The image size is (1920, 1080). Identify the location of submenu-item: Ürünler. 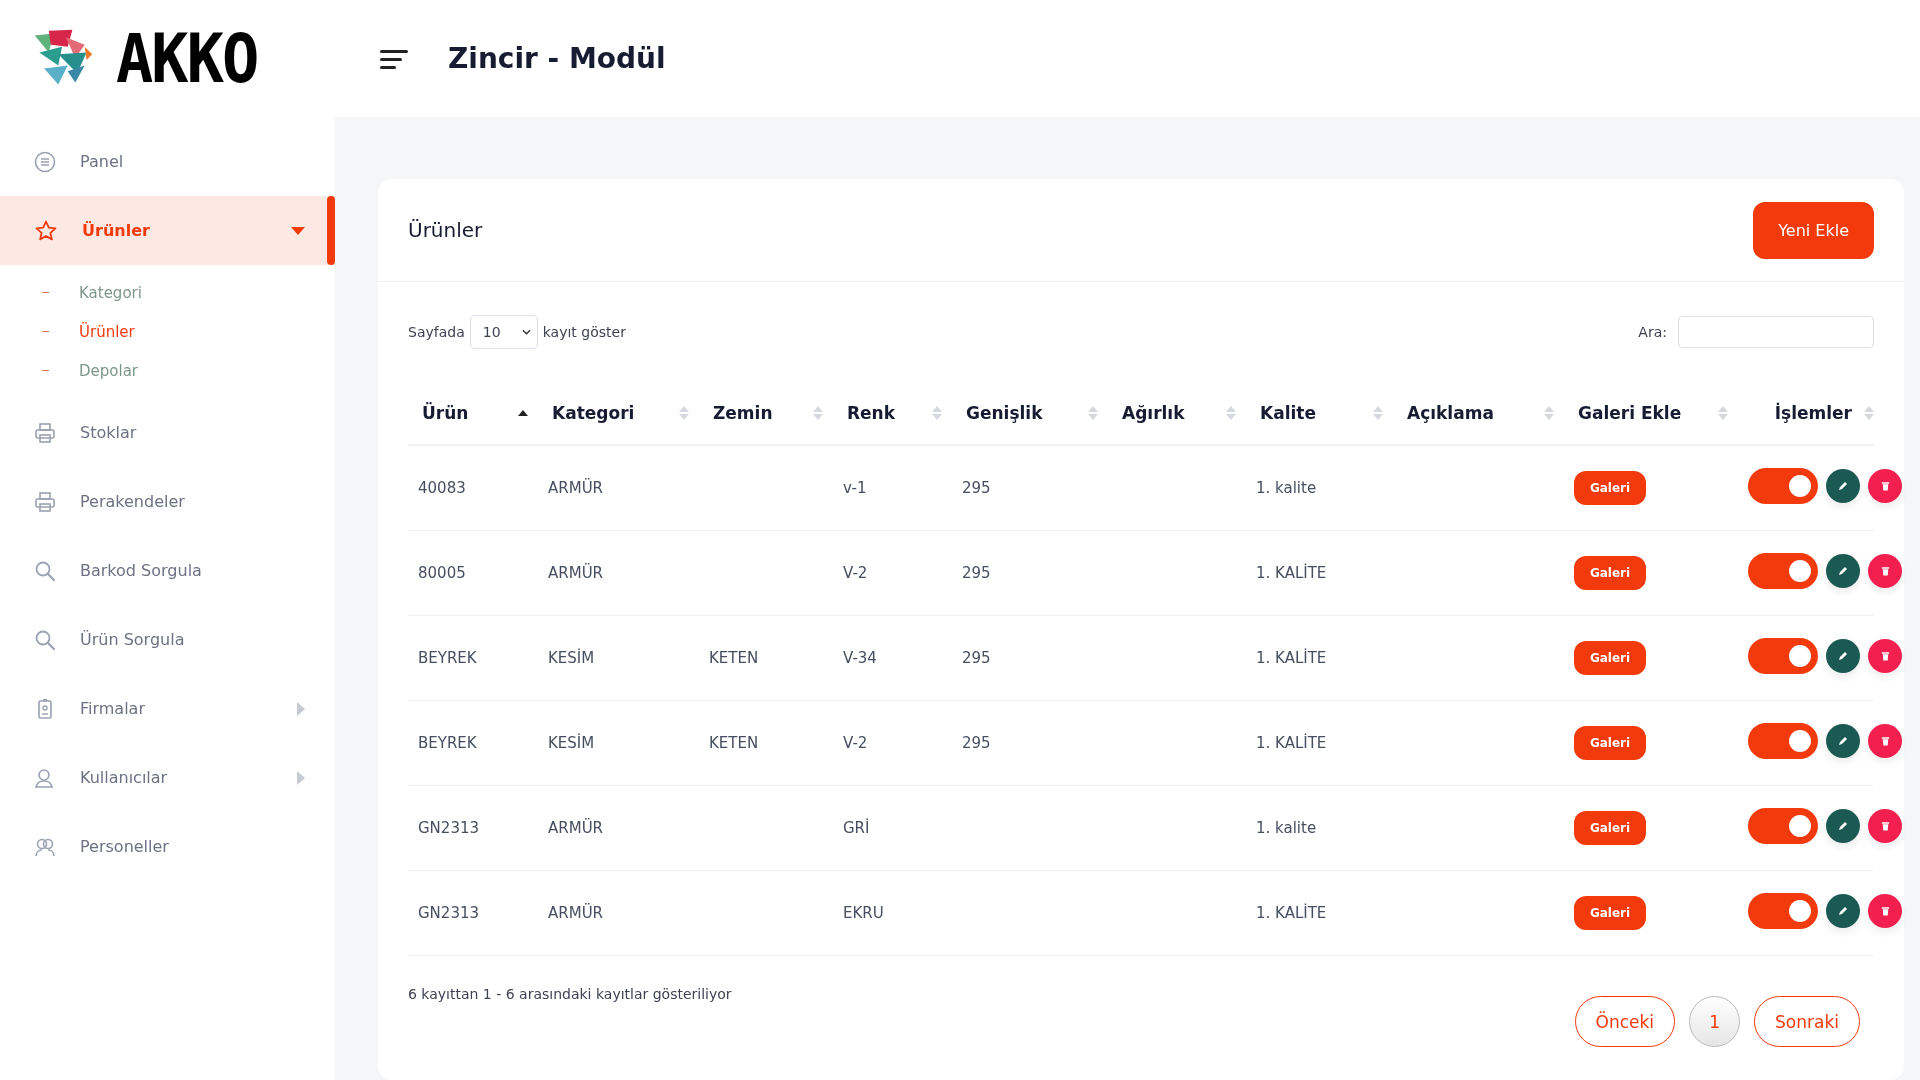
(167, 331).